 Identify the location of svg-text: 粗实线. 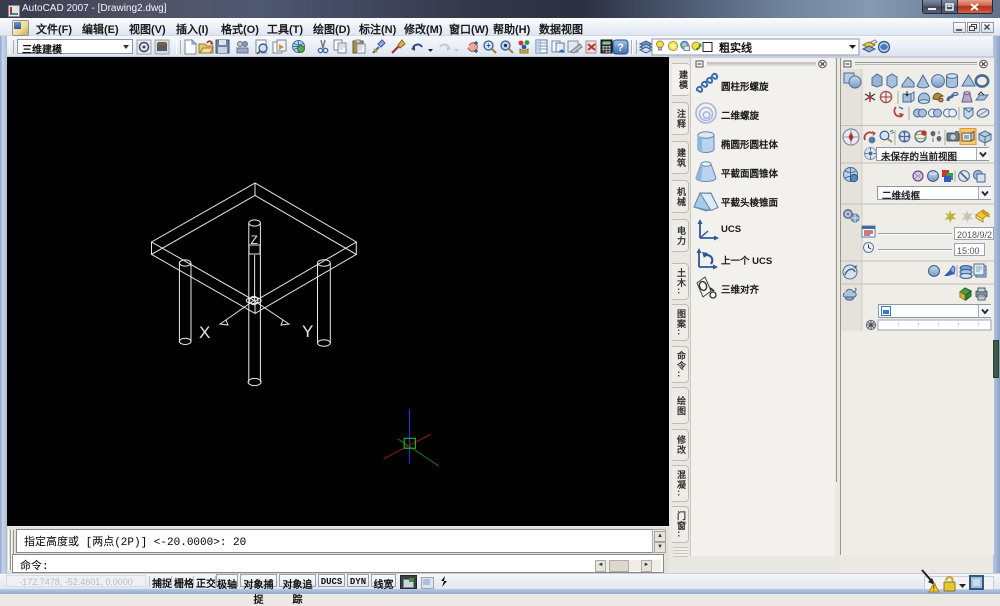
(735, 48).